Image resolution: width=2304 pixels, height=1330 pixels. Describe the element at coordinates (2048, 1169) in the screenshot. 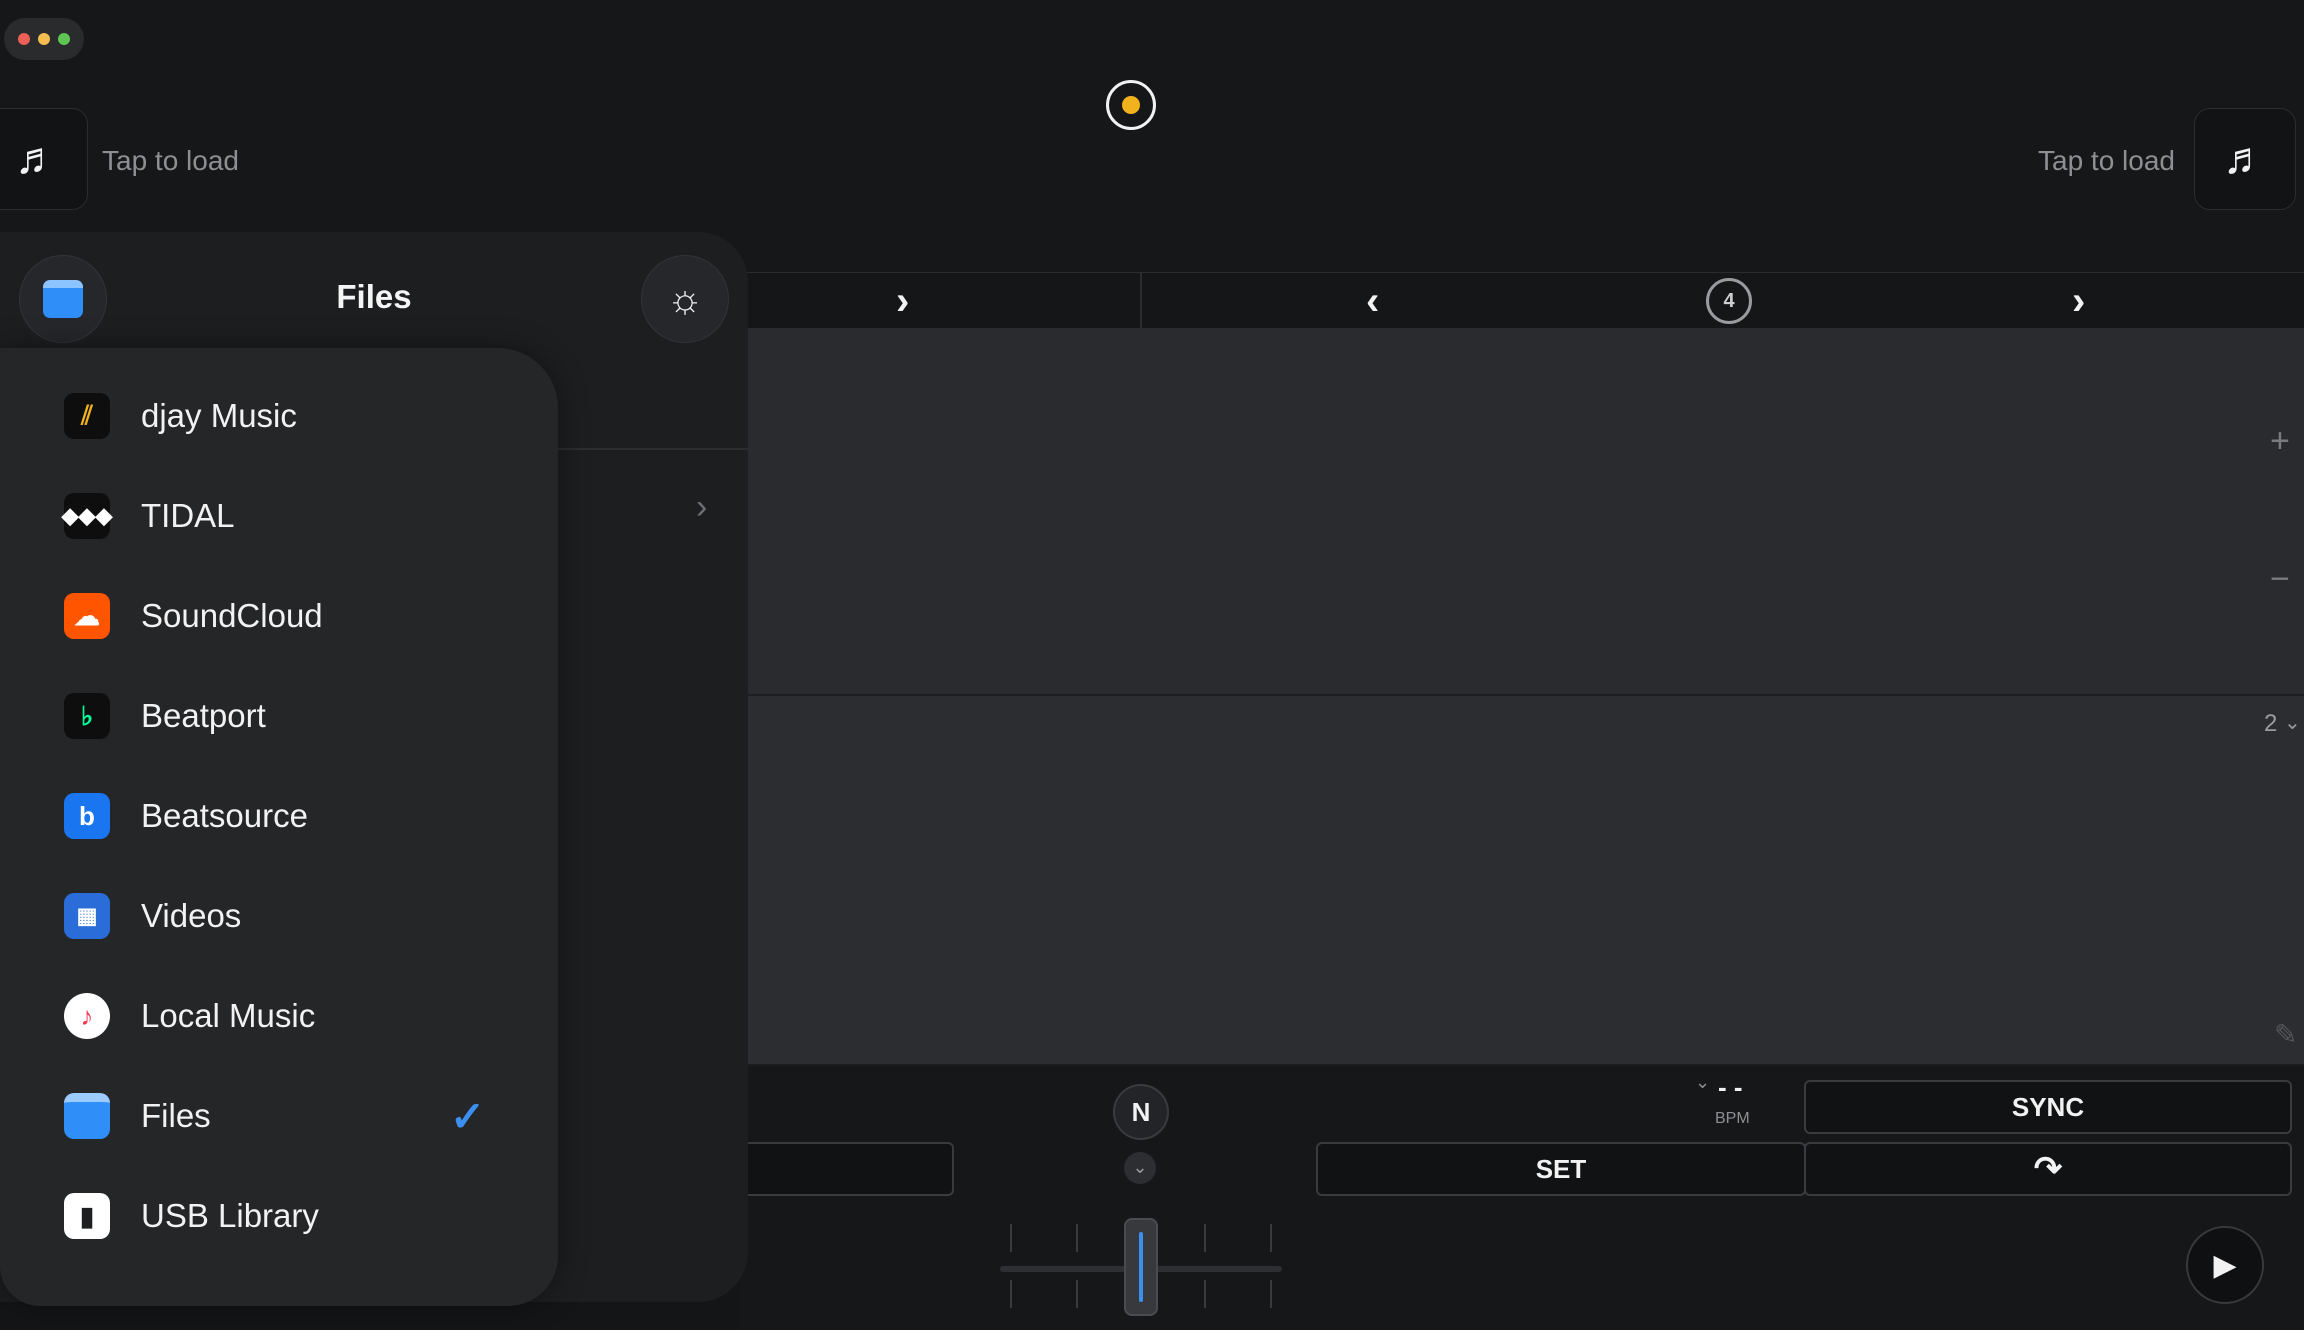

I see `jump-icon: ↷` at that location.